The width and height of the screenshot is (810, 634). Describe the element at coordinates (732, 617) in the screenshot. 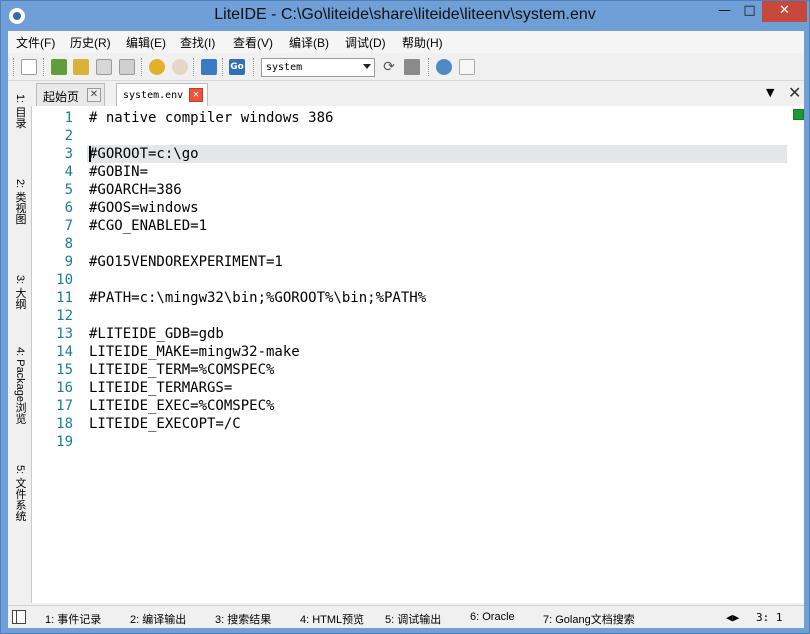

I see `panel-scroll-arrows: ◀▶` at that location.